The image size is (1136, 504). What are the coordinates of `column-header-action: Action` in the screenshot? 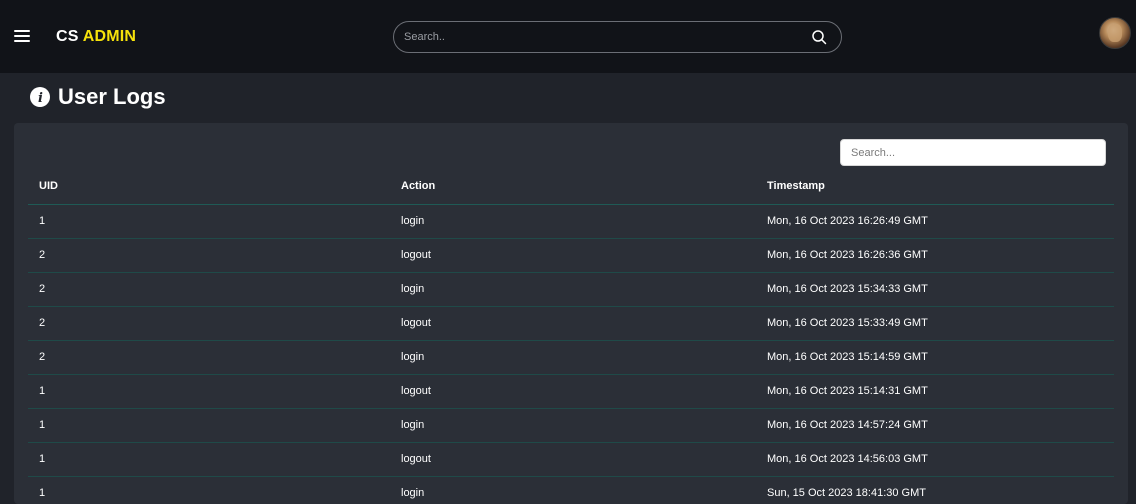 It's located at (573, 187).